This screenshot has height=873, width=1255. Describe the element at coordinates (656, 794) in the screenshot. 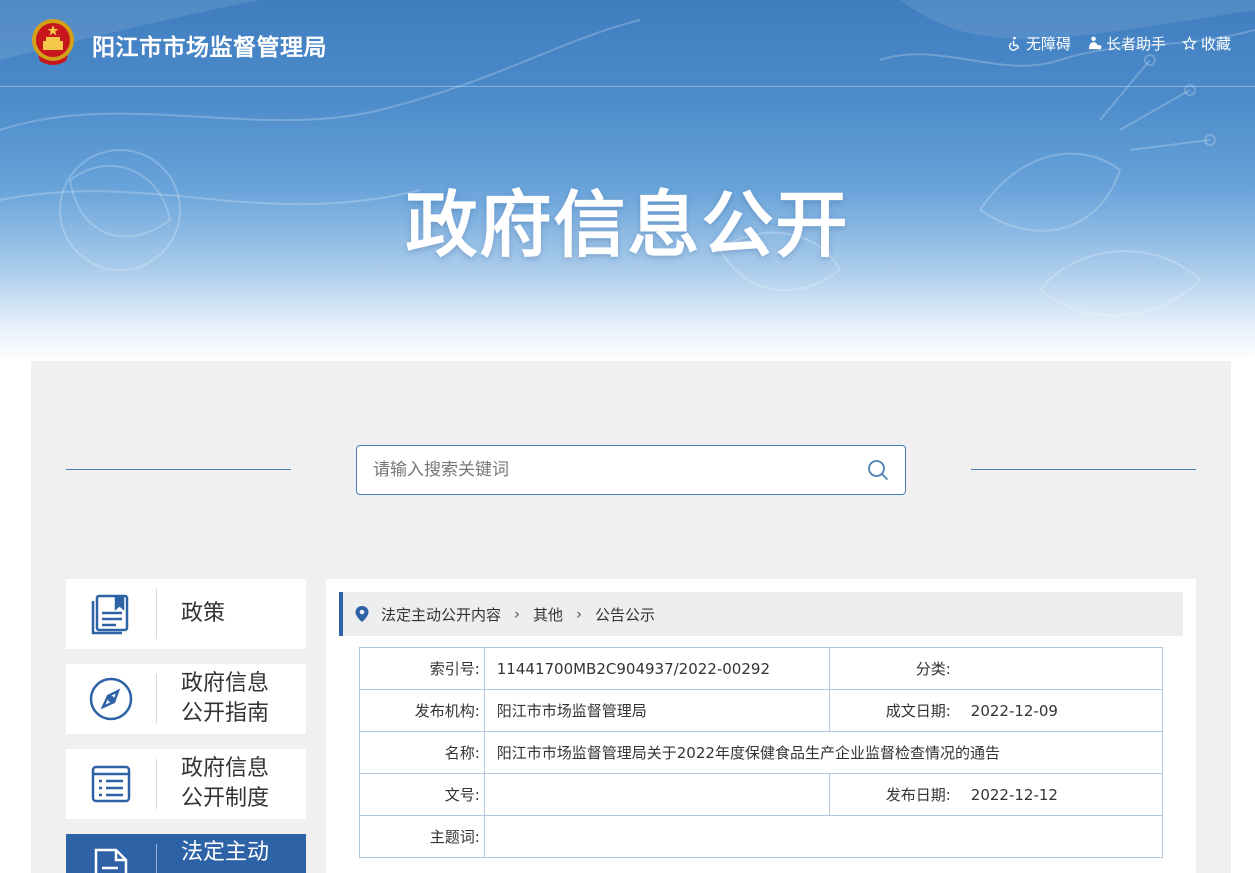

I see `document-number-value` at that location.